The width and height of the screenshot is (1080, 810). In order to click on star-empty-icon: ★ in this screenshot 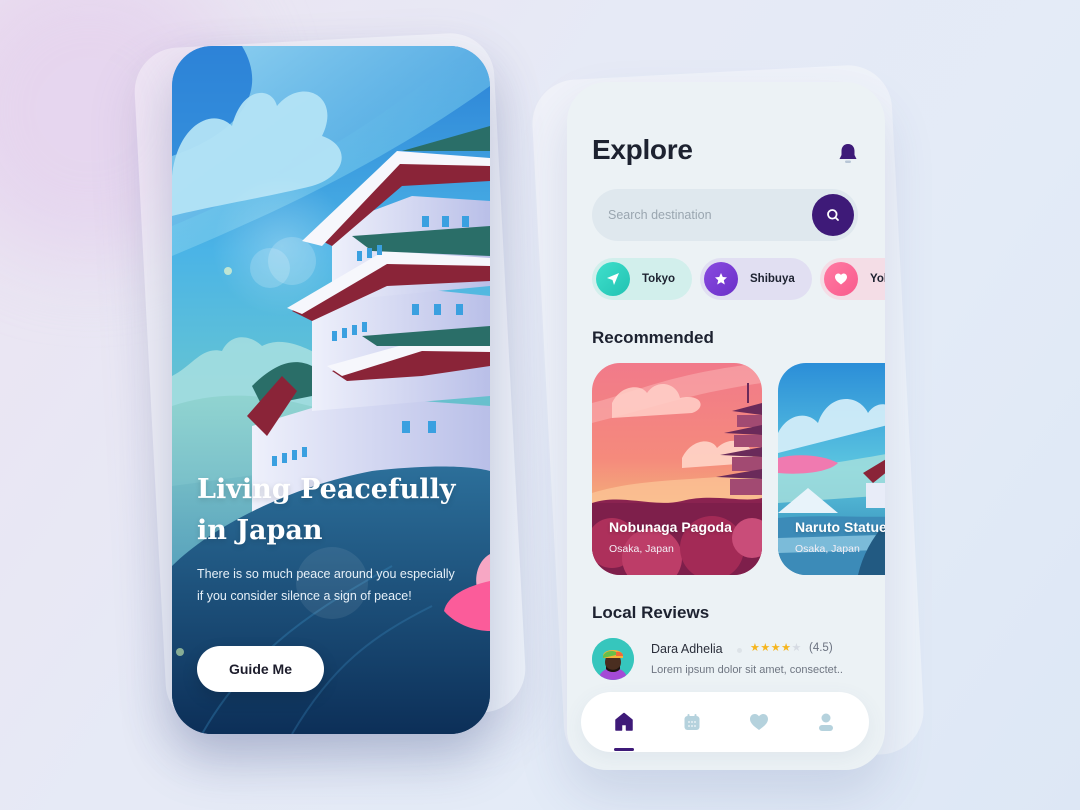, I will do `click(796, 648)`.